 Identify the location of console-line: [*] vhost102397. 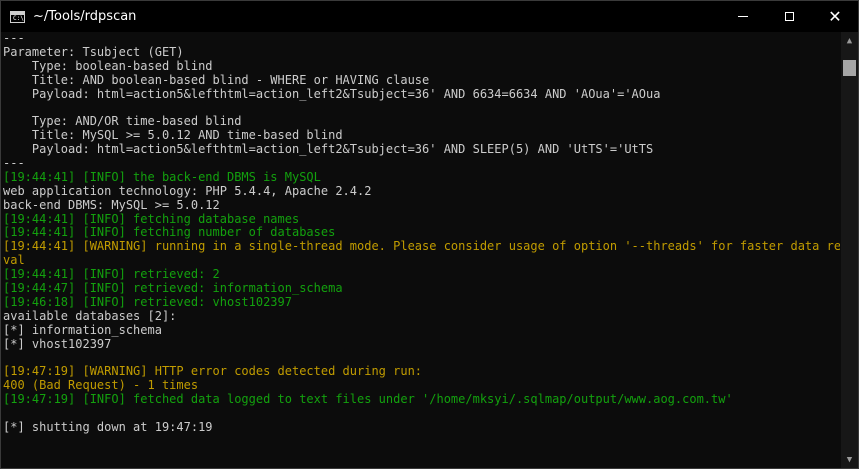
(57, 344).